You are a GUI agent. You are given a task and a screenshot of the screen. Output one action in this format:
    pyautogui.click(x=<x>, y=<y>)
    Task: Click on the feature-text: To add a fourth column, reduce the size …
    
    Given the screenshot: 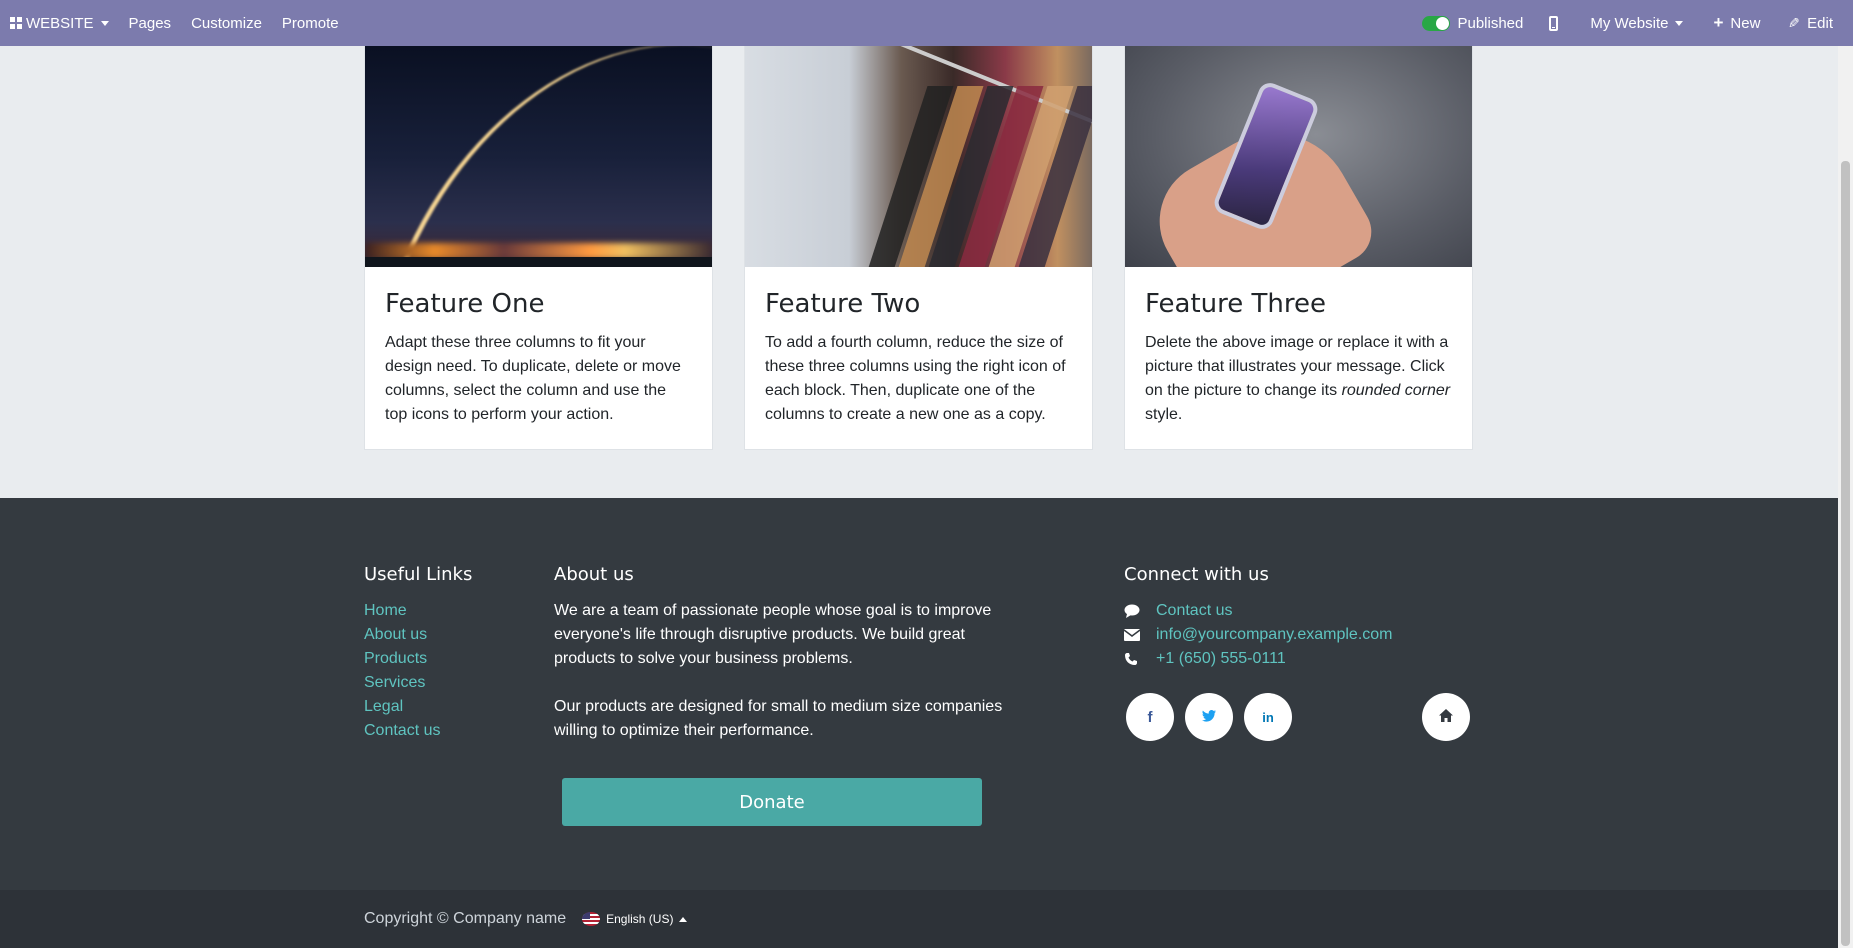 What is the action you would take?
    pyautogui.click(x=915, y=378)
    